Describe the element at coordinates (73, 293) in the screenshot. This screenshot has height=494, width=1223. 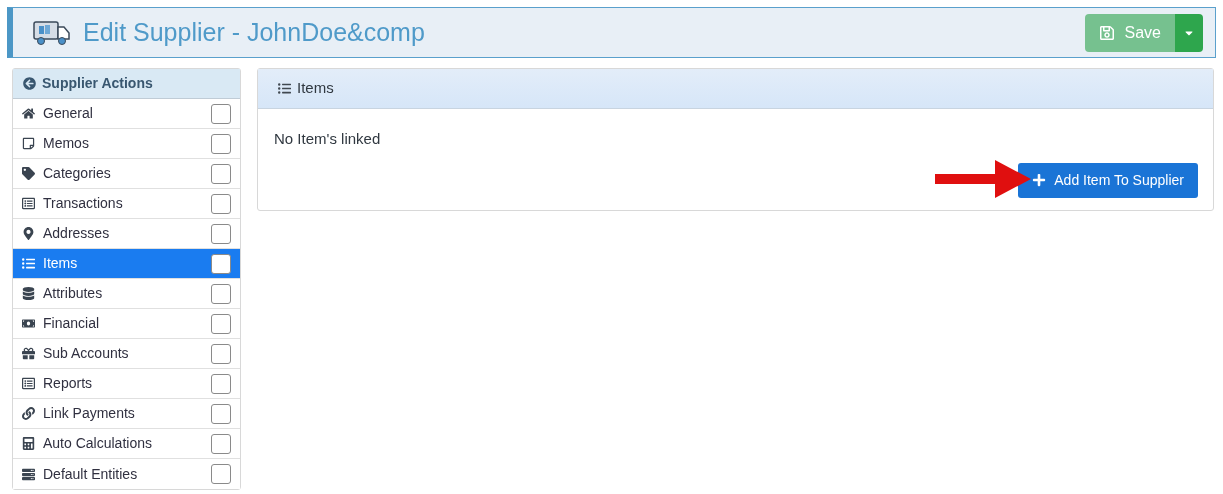
I see `sidebar-label: Attributes` at that location.